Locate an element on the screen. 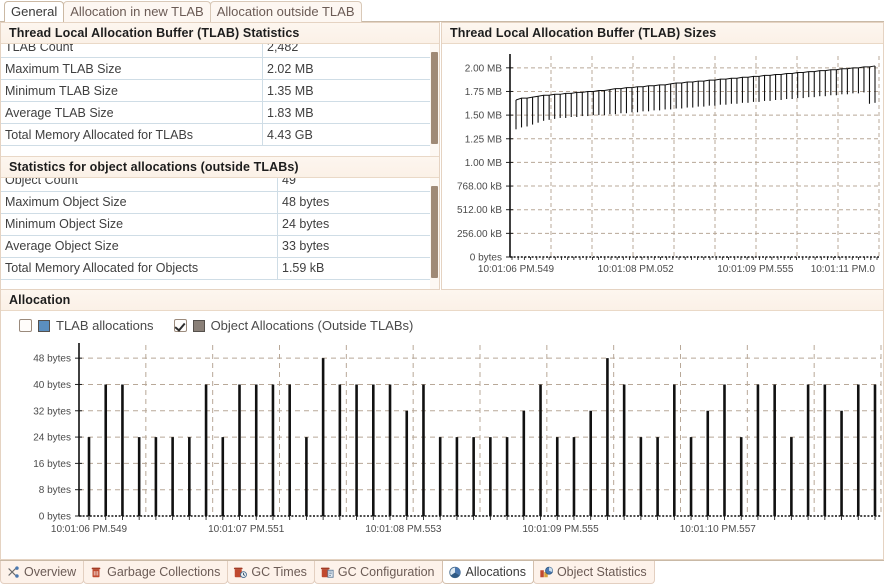 This screenshot has width=884, height=584. tlab-allocations-checkbox is located at coordinates (25, 325).